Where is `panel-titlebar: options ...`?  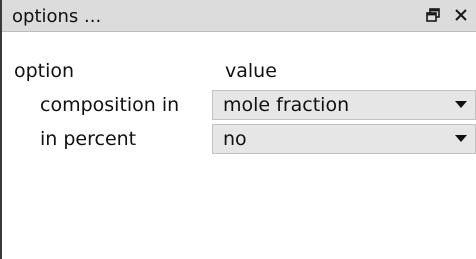
panel-titlebar: options ... is located at coordinates (239, 16).